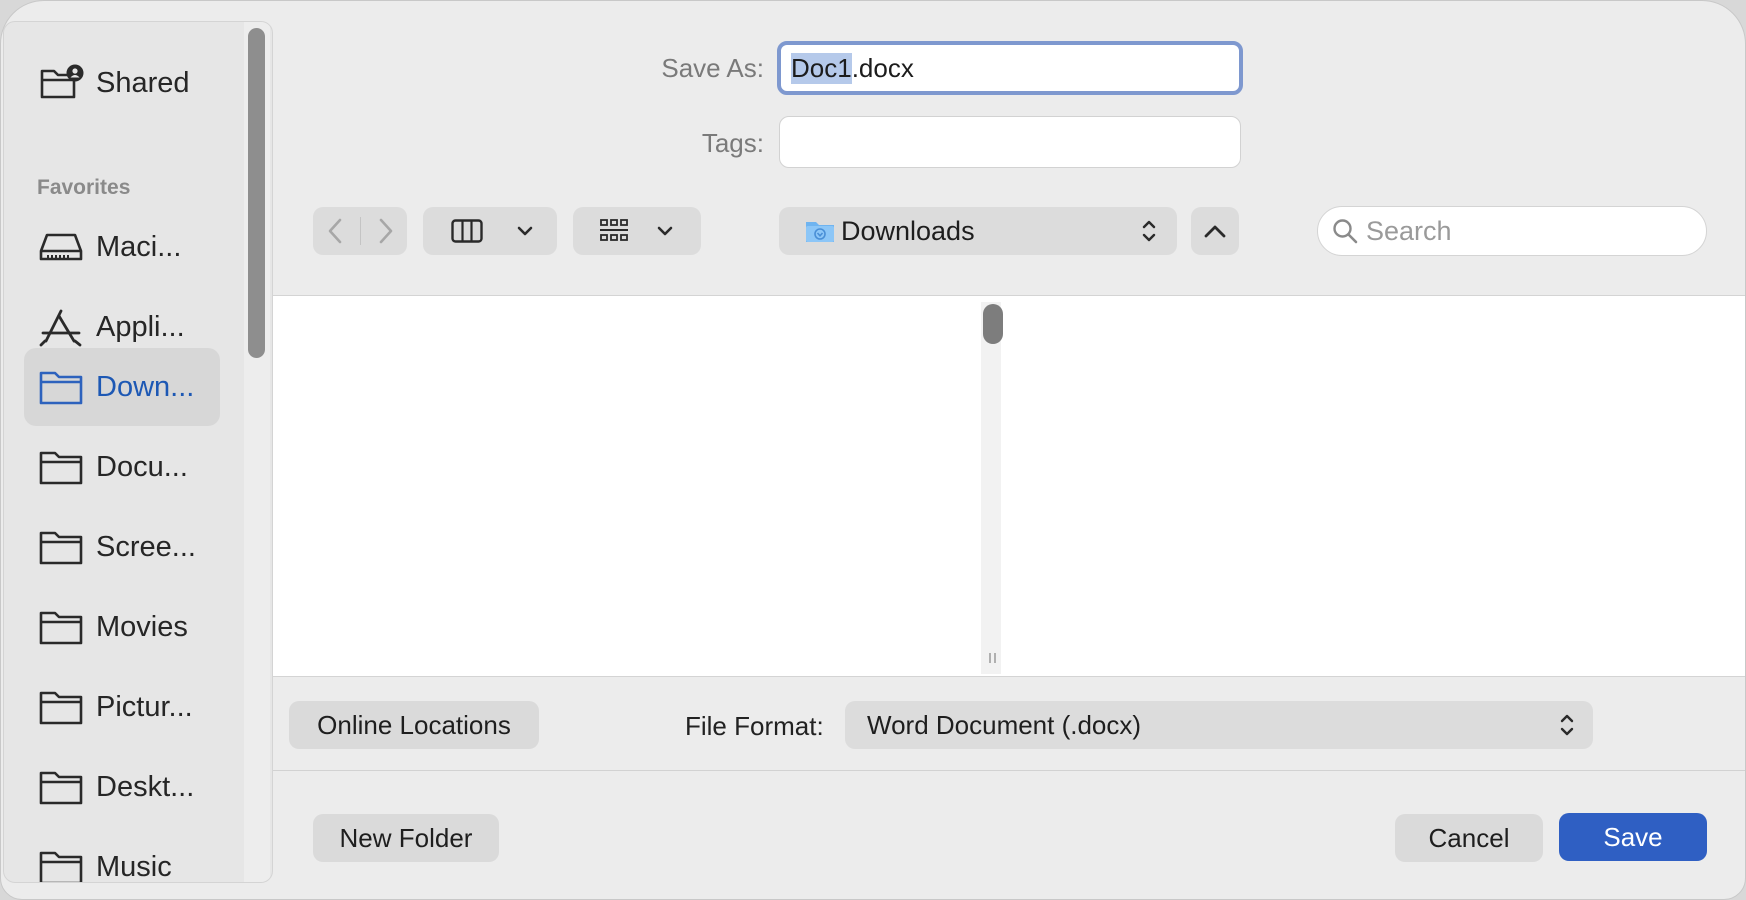 The height and width of the screenshot is (900, 1746). I want to click on file-format-value: Word Document (.docx), so click(1004, 724).